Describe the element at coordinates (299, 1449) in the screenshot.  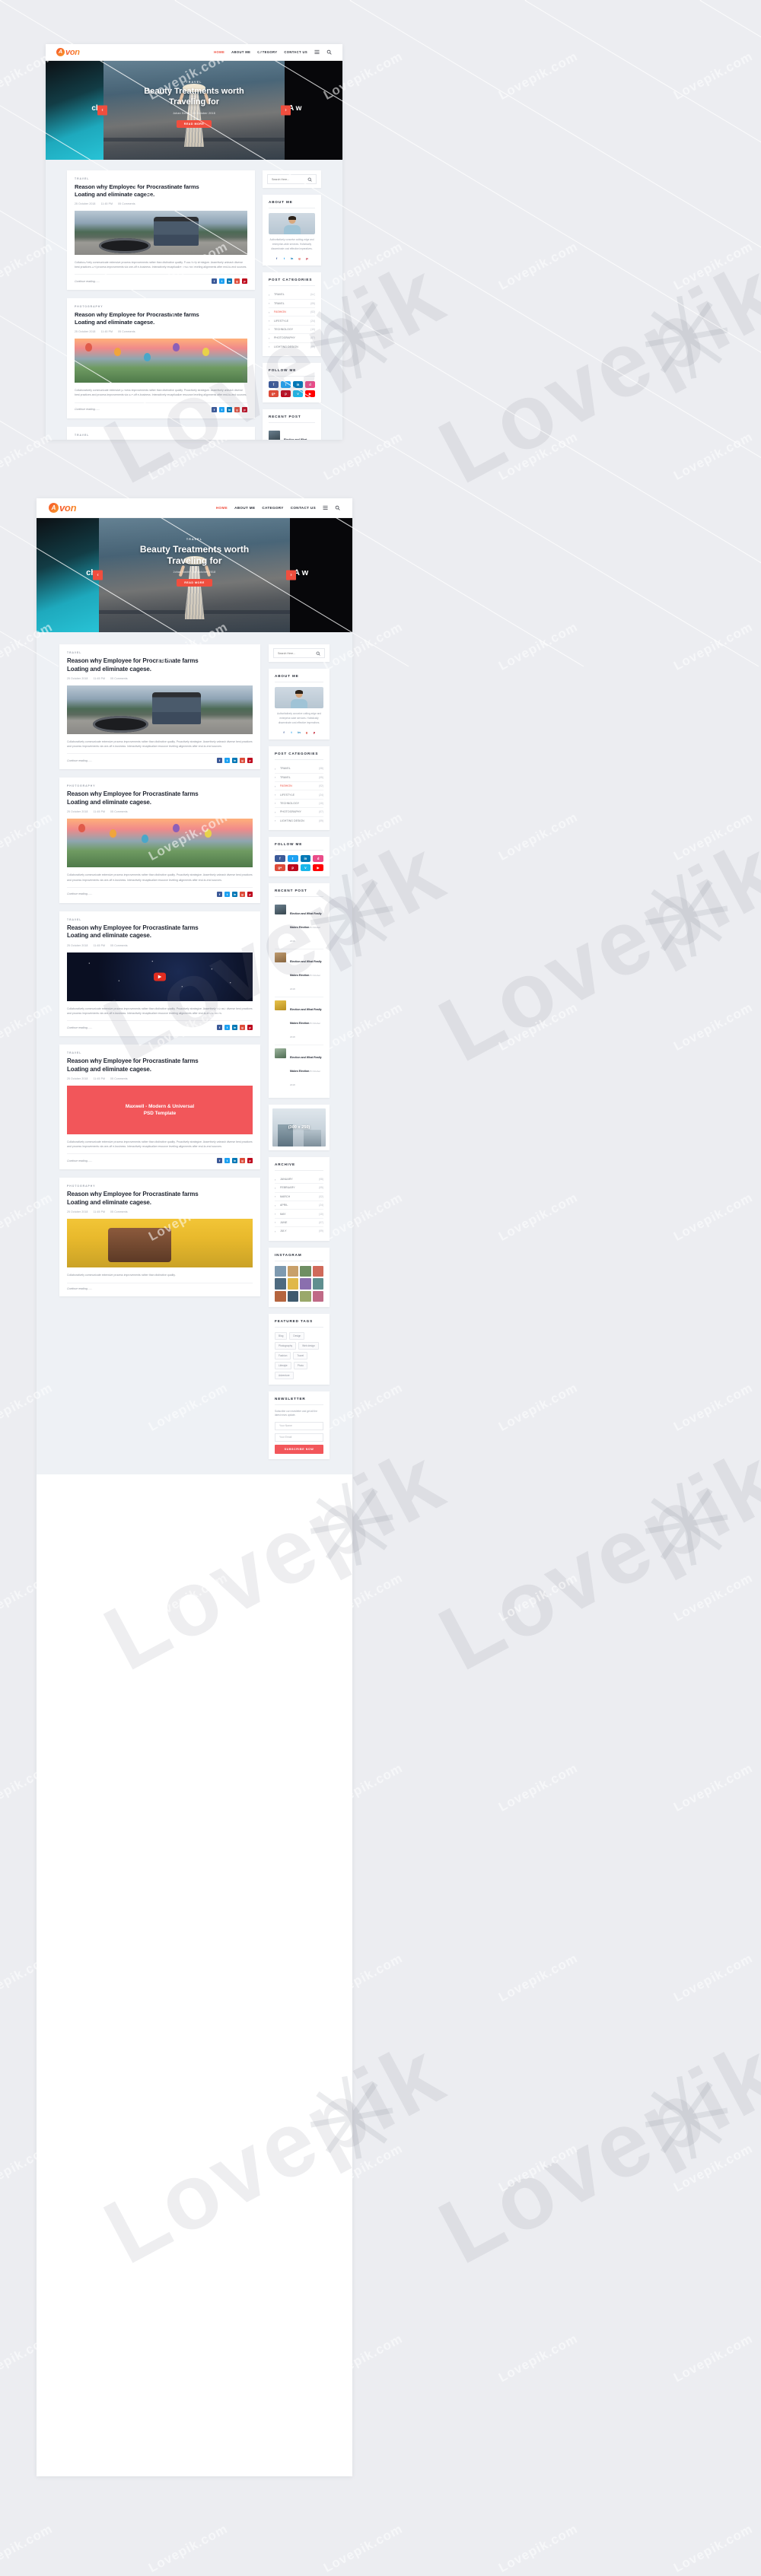
I see `newsletter-subscribe-button: SUBSCRIBE NOW` at that location.